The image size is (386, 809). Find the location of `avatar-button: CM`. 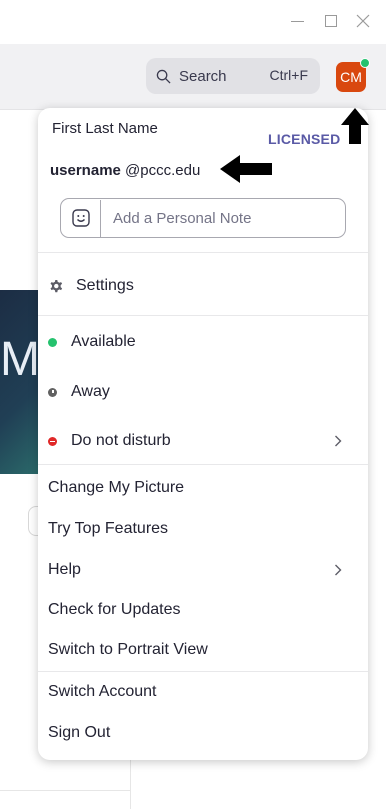

avatar-button: CM is located at coordinates (353, 75).